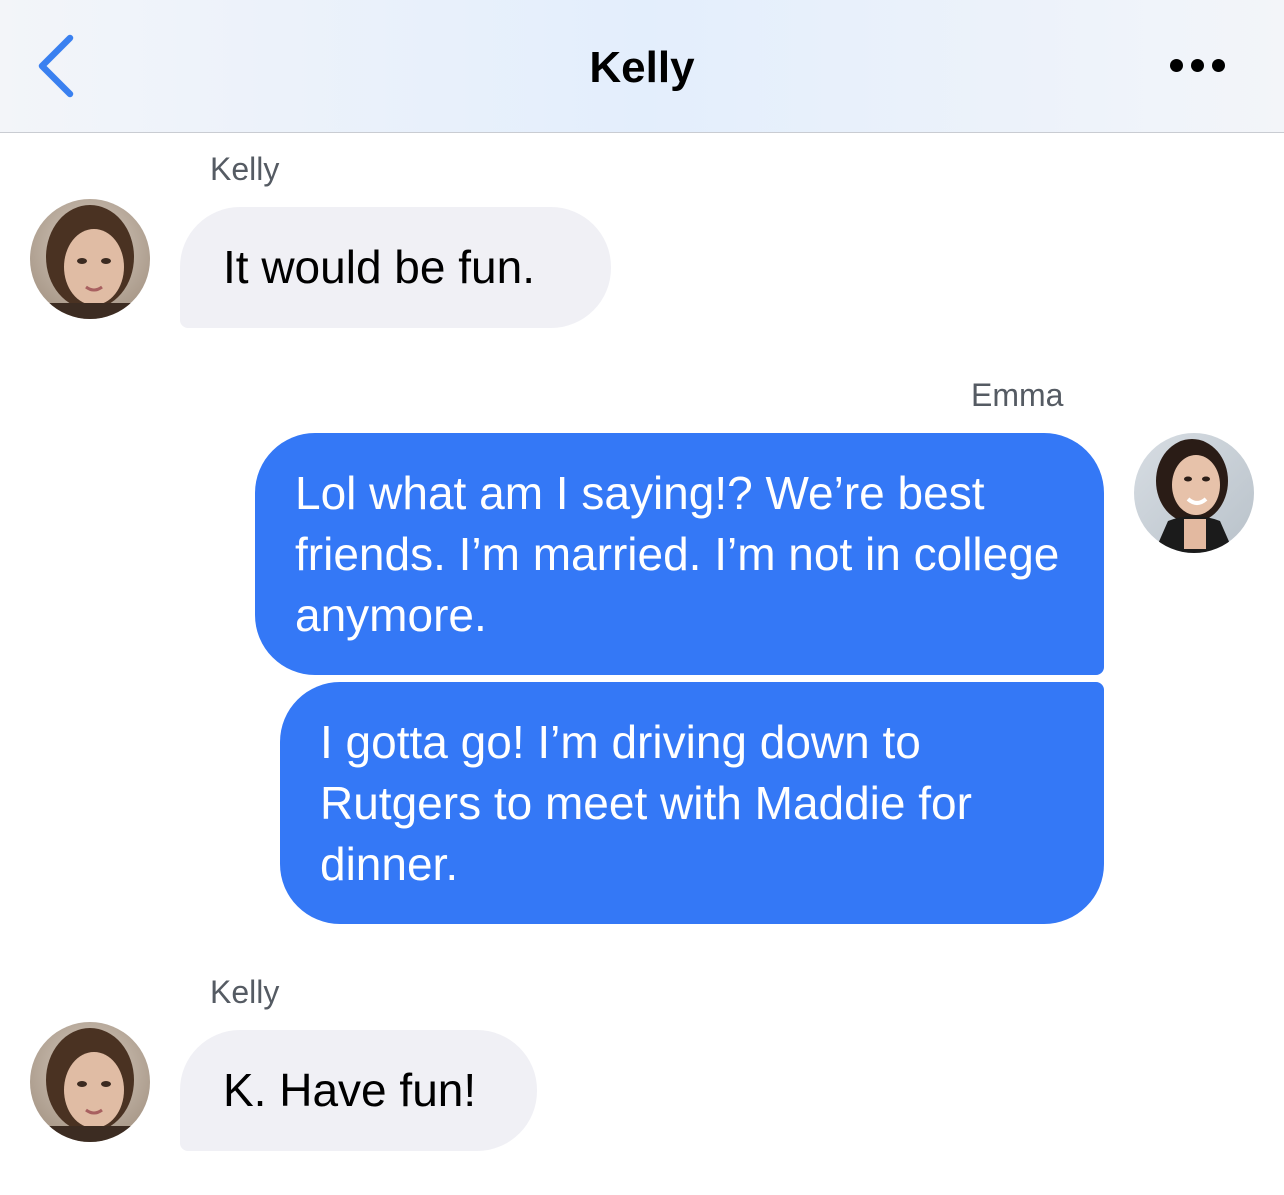 This screenshot has width=1284, height=1195. Describe the element at coordinates (1017, 395) in the screenshot. I see `sender-name: Emma` at that location.